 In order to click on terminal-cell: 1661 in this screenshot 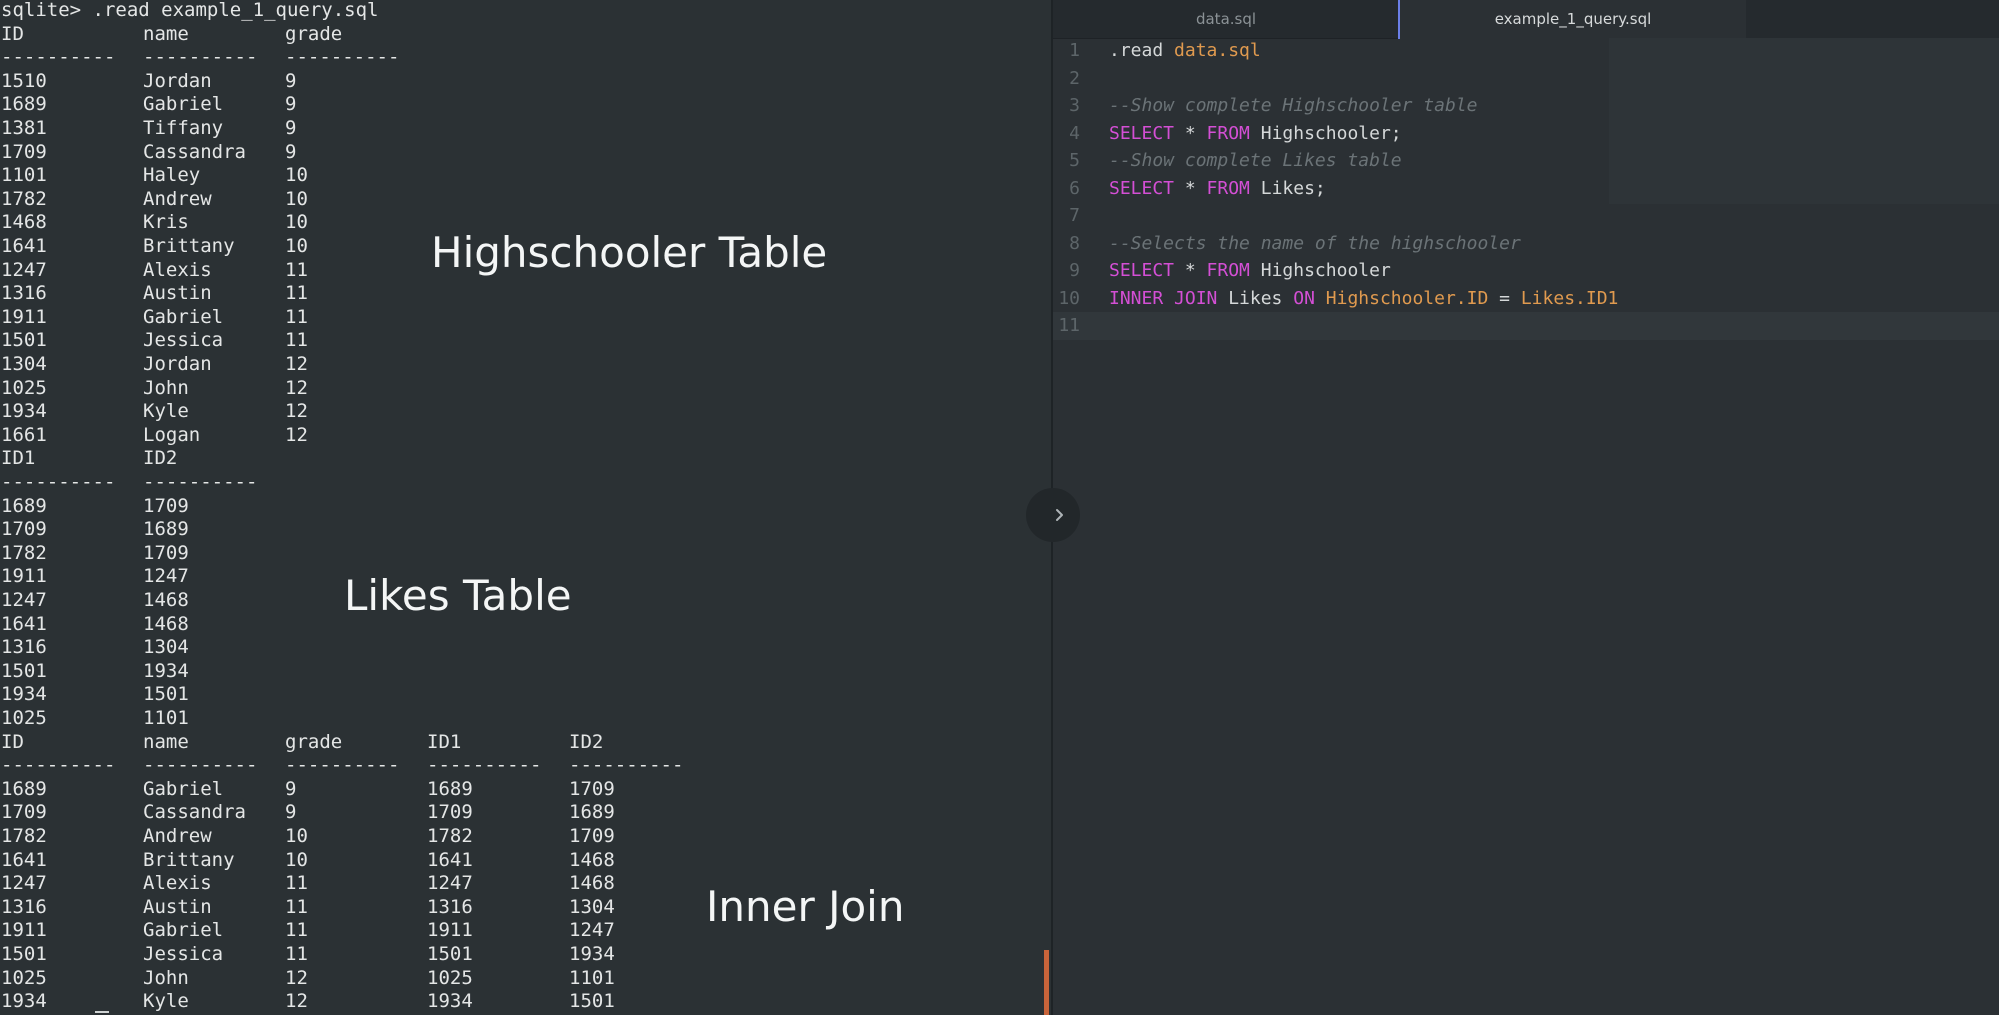, I will do `click(24, 434)`.